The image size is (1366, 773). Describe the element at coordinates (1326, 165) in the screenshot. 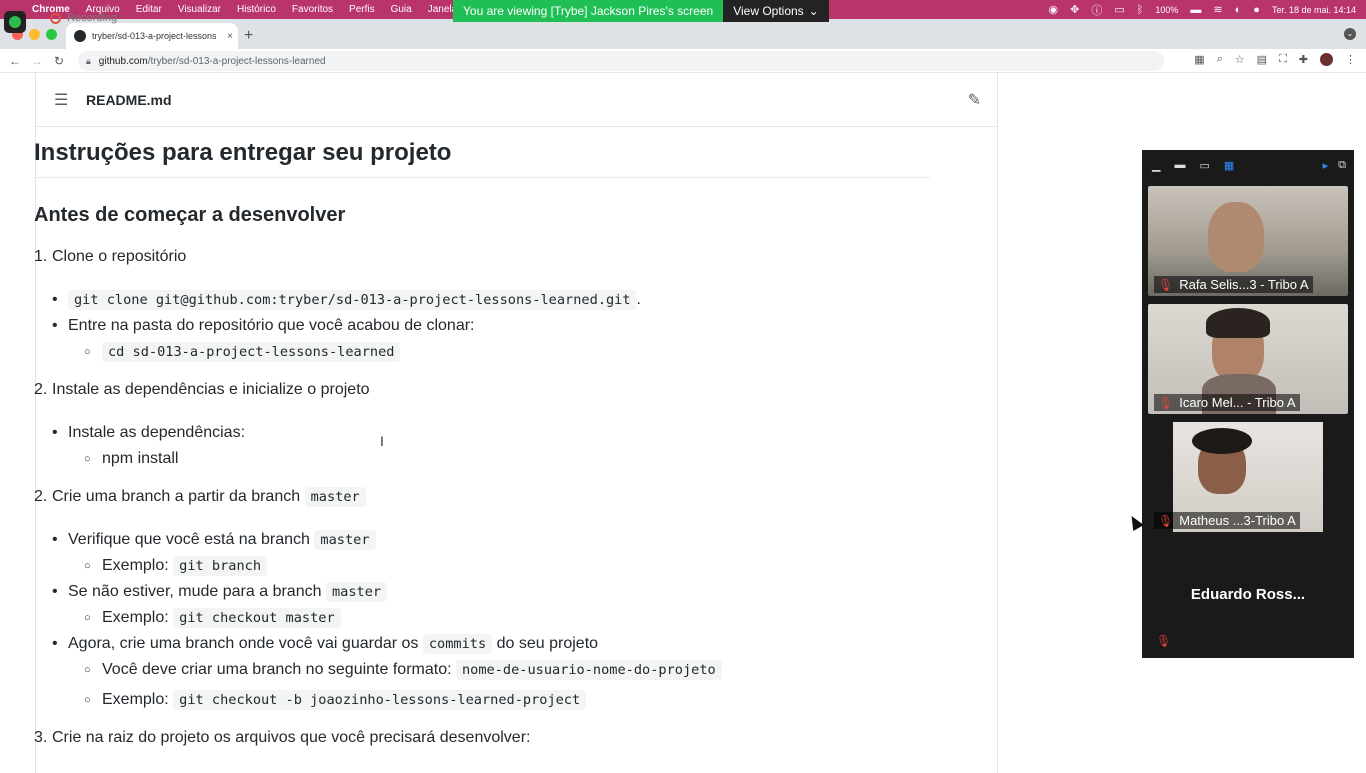

I see `next-page-icon: ▸` at that location.